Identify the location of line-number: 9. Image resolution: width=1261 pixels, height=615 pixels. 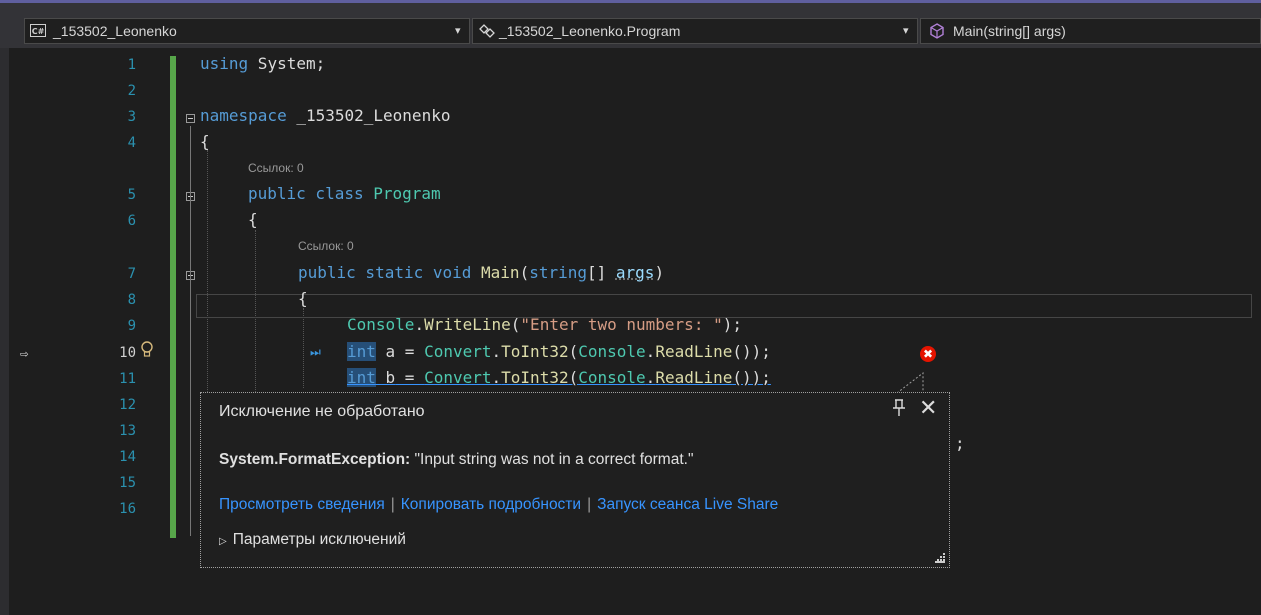
(131, 326).